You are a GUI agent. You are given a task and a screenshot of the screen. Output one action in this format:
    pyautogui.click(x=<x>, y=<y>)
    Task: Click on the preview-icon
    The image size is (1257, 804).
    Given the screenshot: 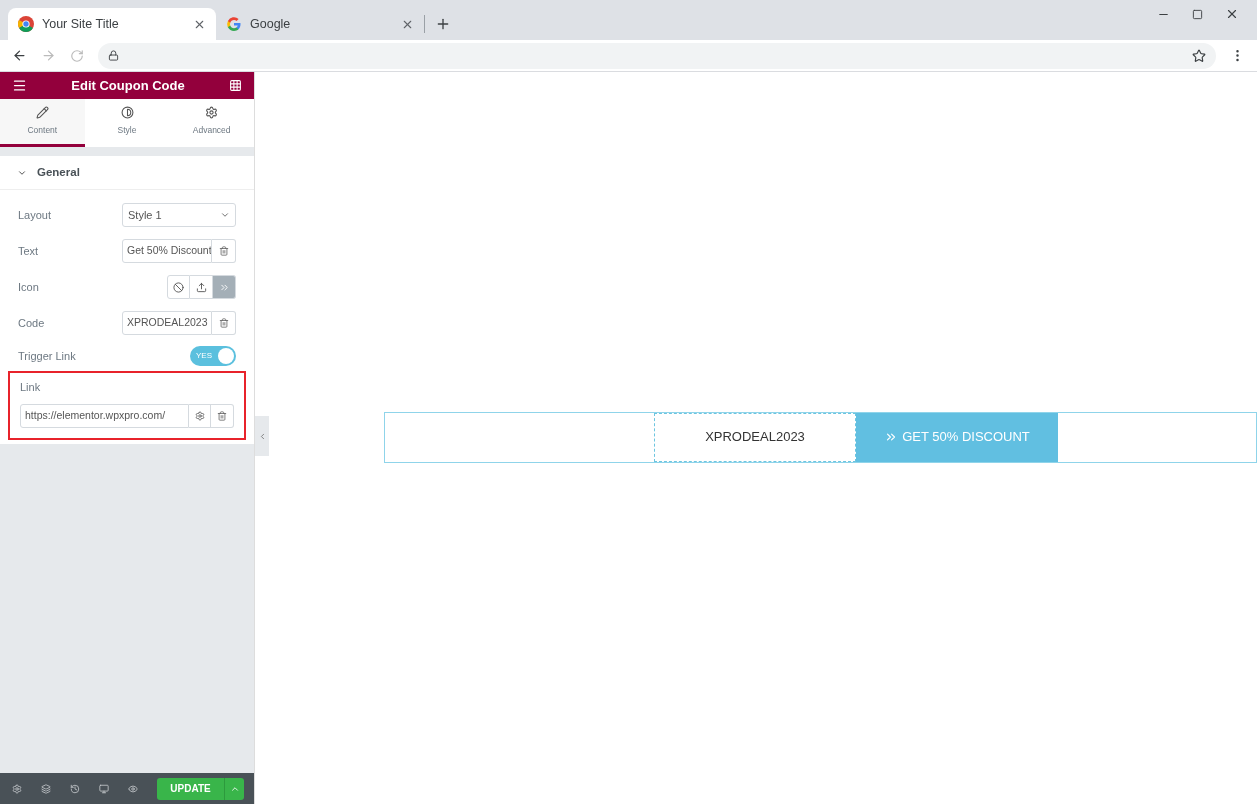 What is the action you would take?
    pyautogui.click(x=133, y=788)
    